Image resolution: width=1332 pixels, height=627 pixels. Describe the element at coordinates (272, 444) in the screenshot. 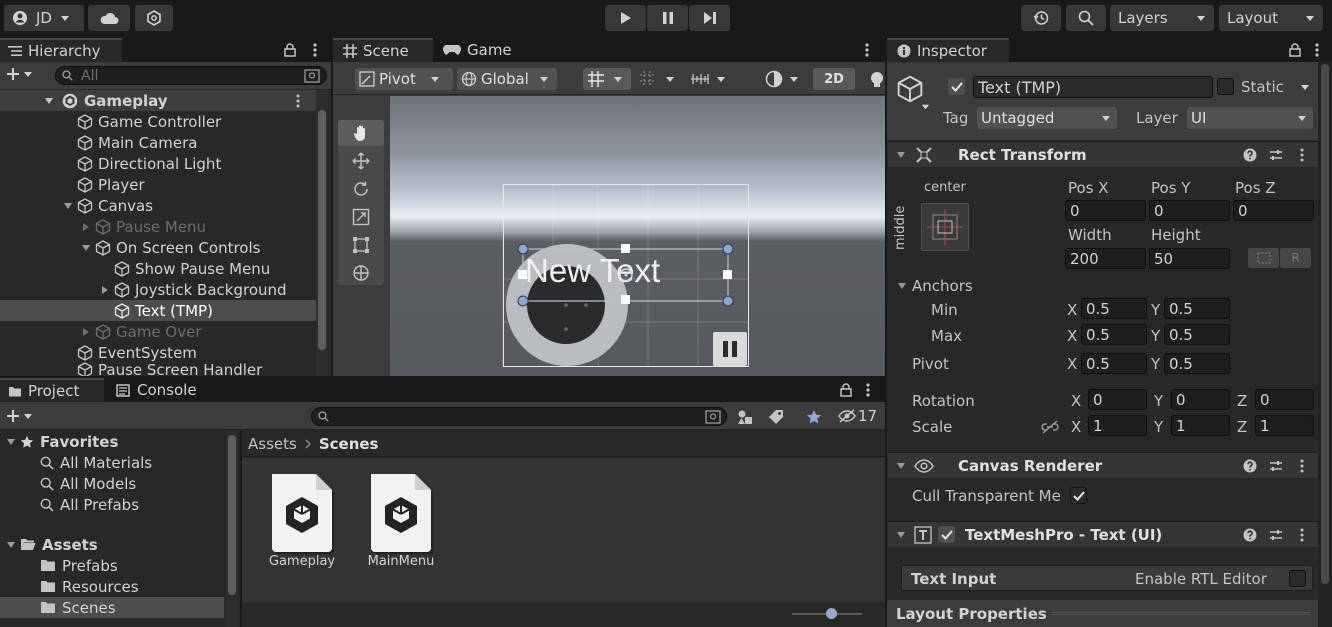

I see `breadcrumb-assets: Assets` at that location.